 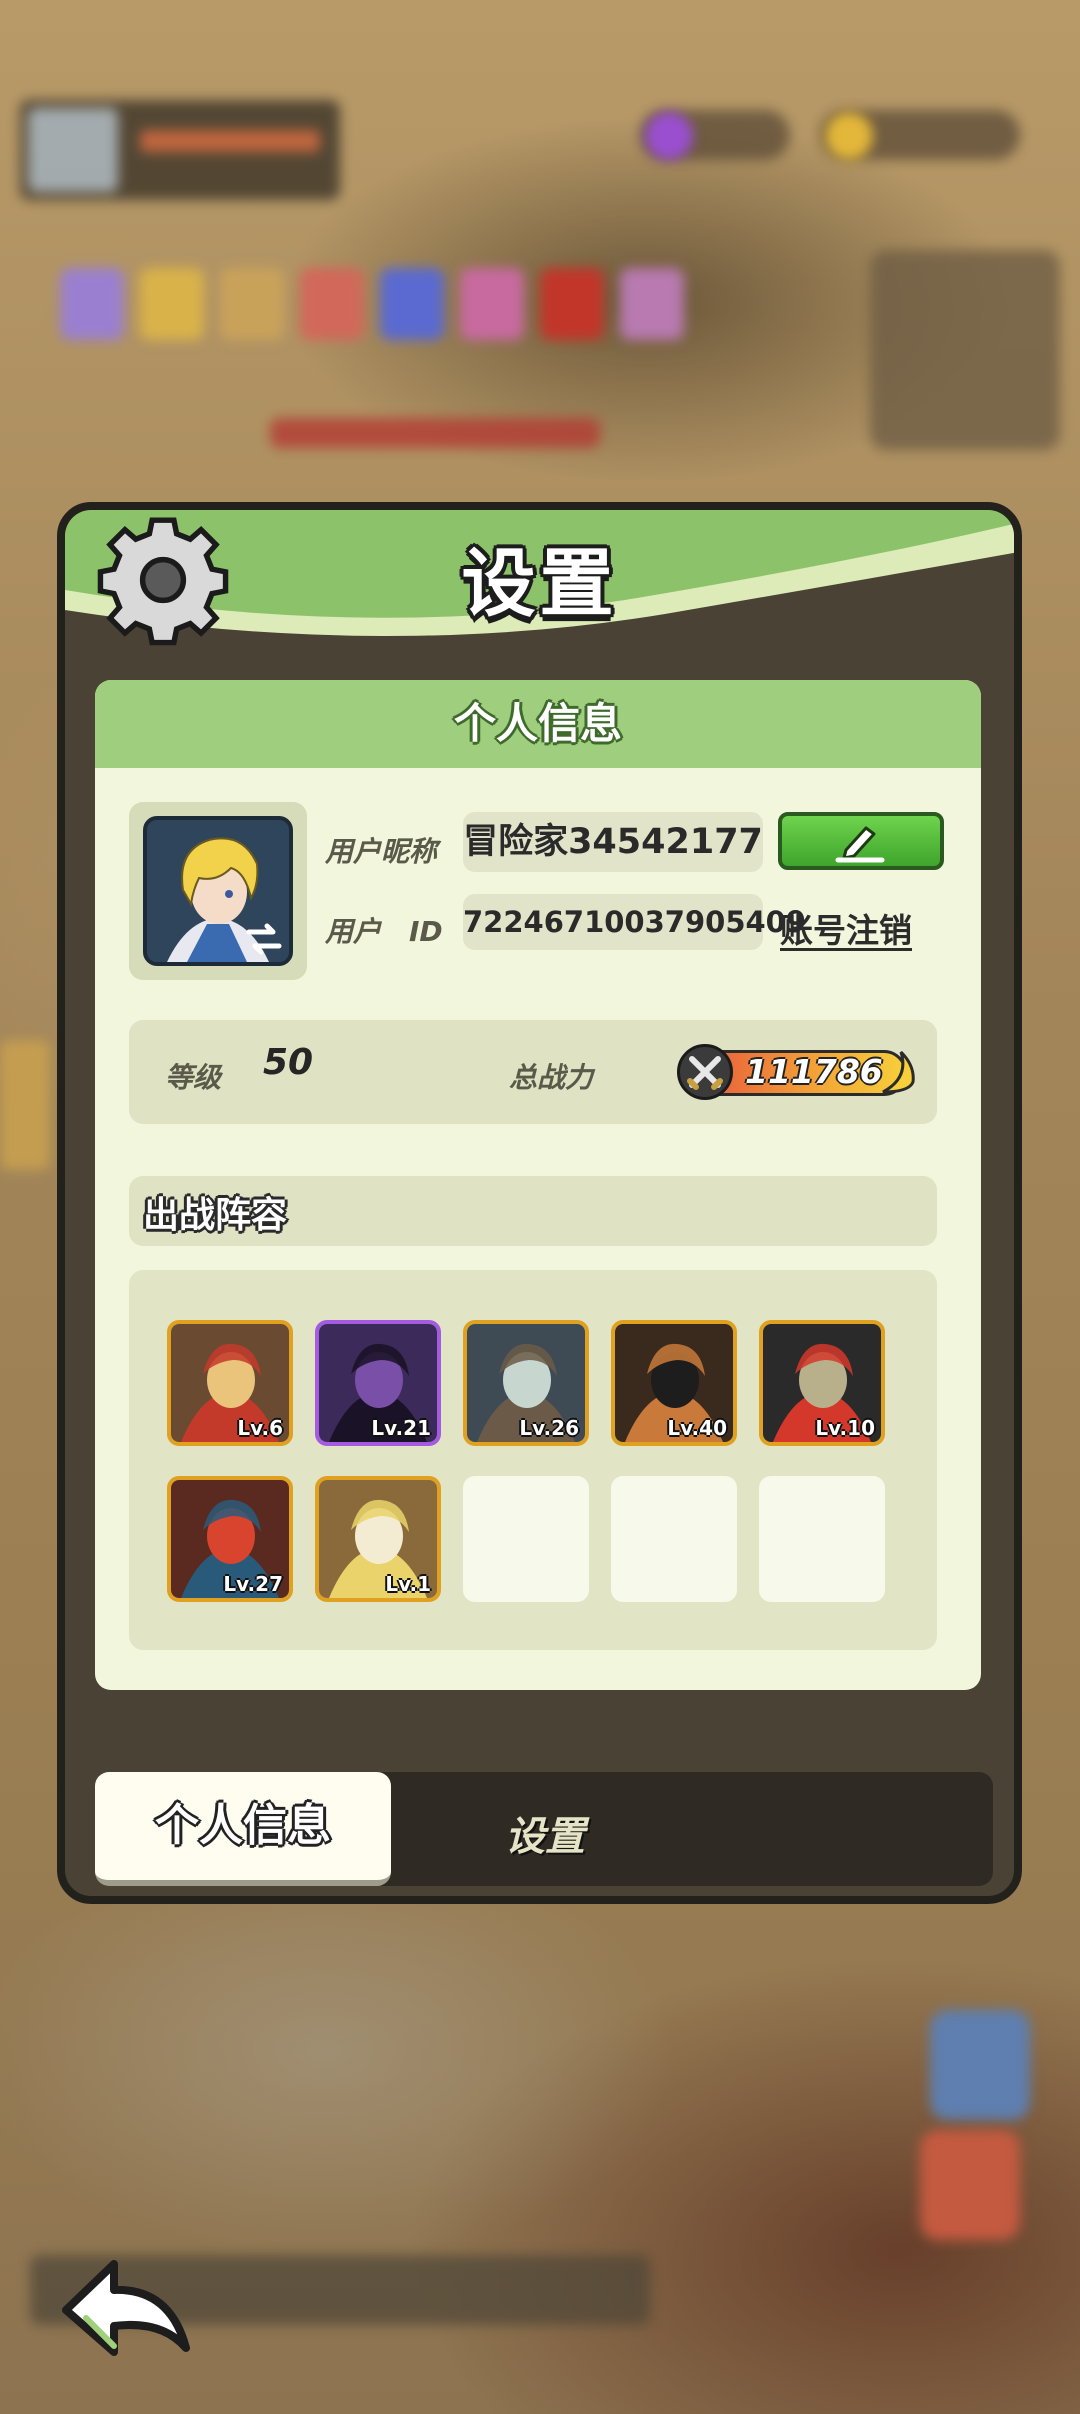 What do you see at coordinates (163, 580) in the screenshot?
I see `gear-icon` at bounding box center [163, 580].